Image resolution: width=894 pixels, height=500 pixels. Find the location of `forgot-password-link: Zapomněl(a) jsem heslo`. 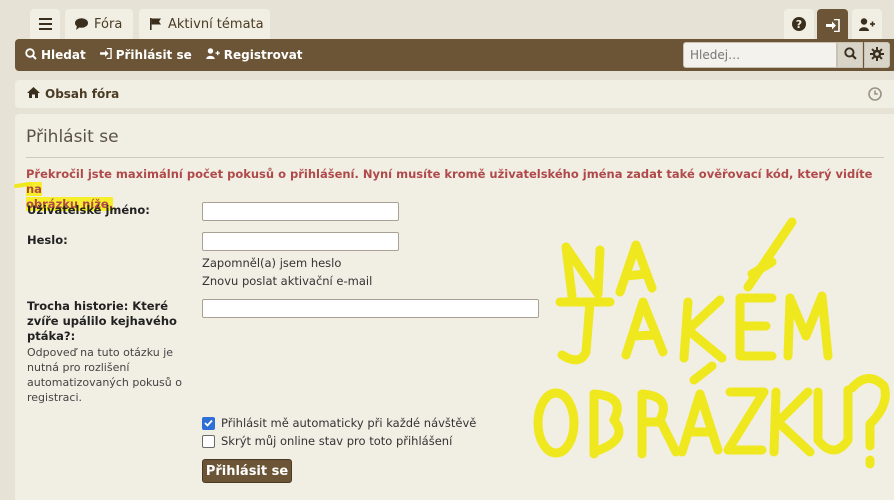

forgot-password-link: Zapomněl(a) jsem heslo is located at coordinates (271, 263).